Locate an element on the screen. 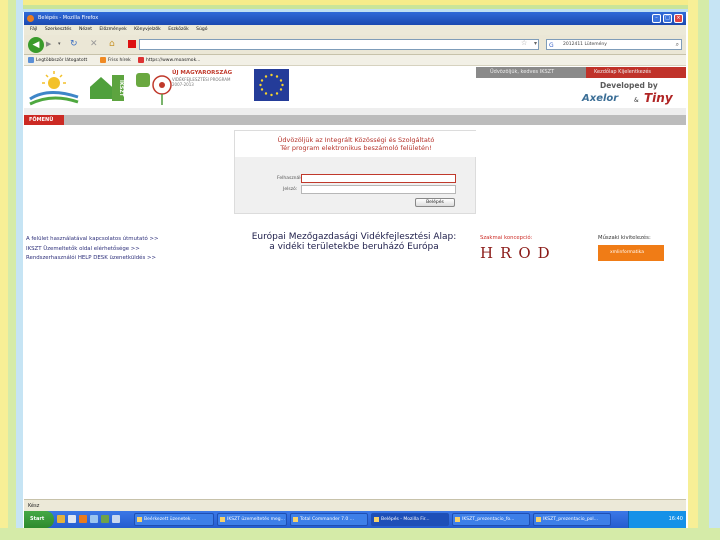  umfv-line1: VIDÉKFEJLESZTÉSI PROGRAM is located at coordinates (201, 79).